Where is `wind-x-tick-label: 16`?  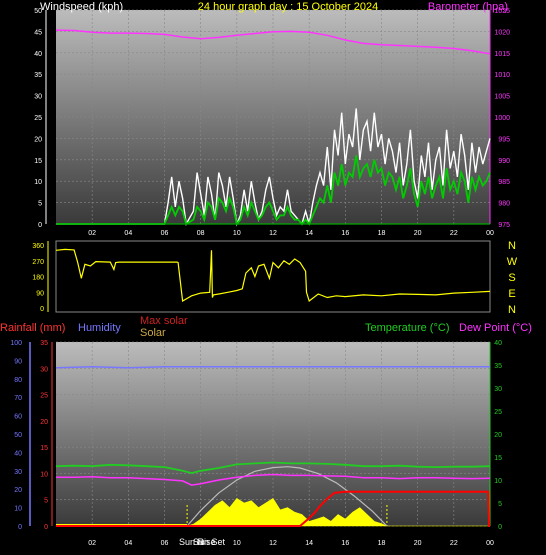
wind-x-tick-label: 16 is located at coordinates (345, 233).